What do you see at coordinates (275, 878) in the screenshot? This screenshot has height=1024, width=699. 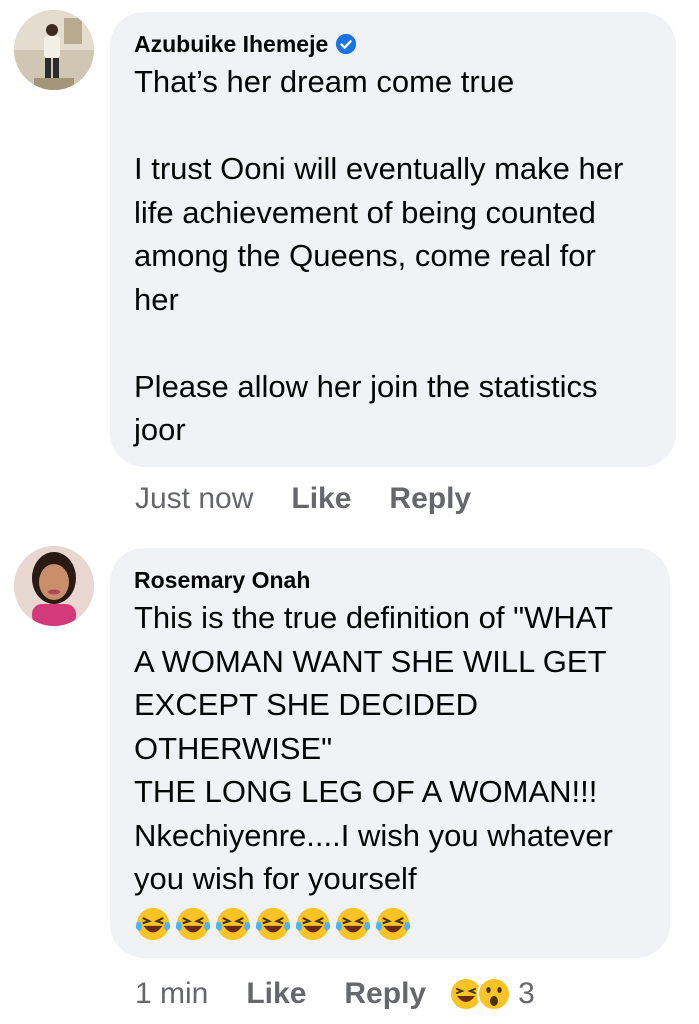 I see `comment-line: you wish for yourself` at bounding box center [275, 878].